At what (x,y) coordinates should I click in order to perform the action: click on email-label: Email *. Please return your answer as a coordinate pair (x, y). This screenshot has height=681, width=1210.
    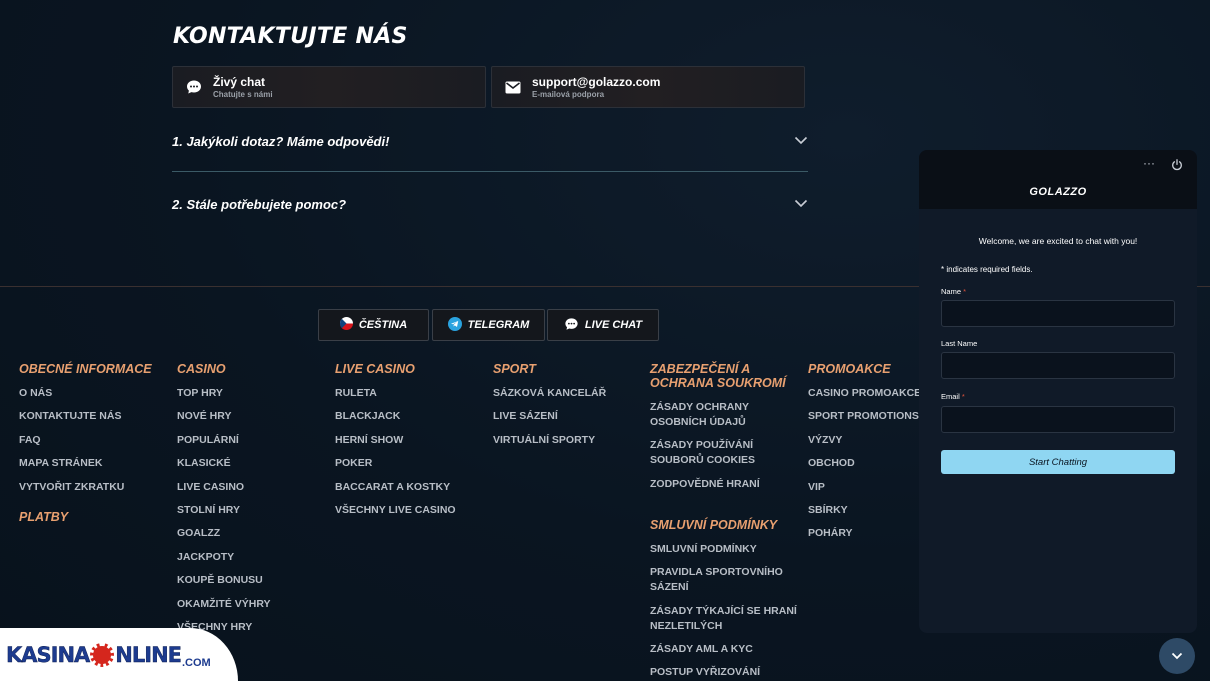
    Looking at the image, I should click on (953, 396).